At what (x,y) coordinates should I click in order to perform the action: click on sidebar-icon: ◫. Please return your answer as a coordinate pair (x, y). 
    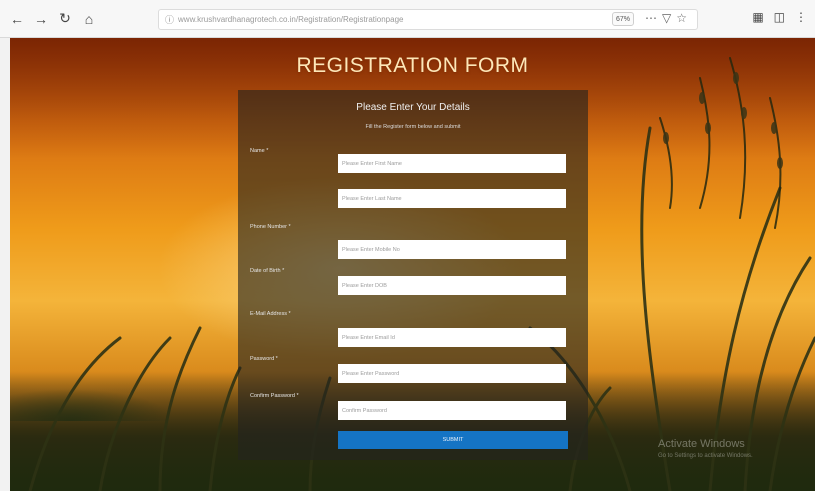
    Looking at the image, I should click on (779, 17).